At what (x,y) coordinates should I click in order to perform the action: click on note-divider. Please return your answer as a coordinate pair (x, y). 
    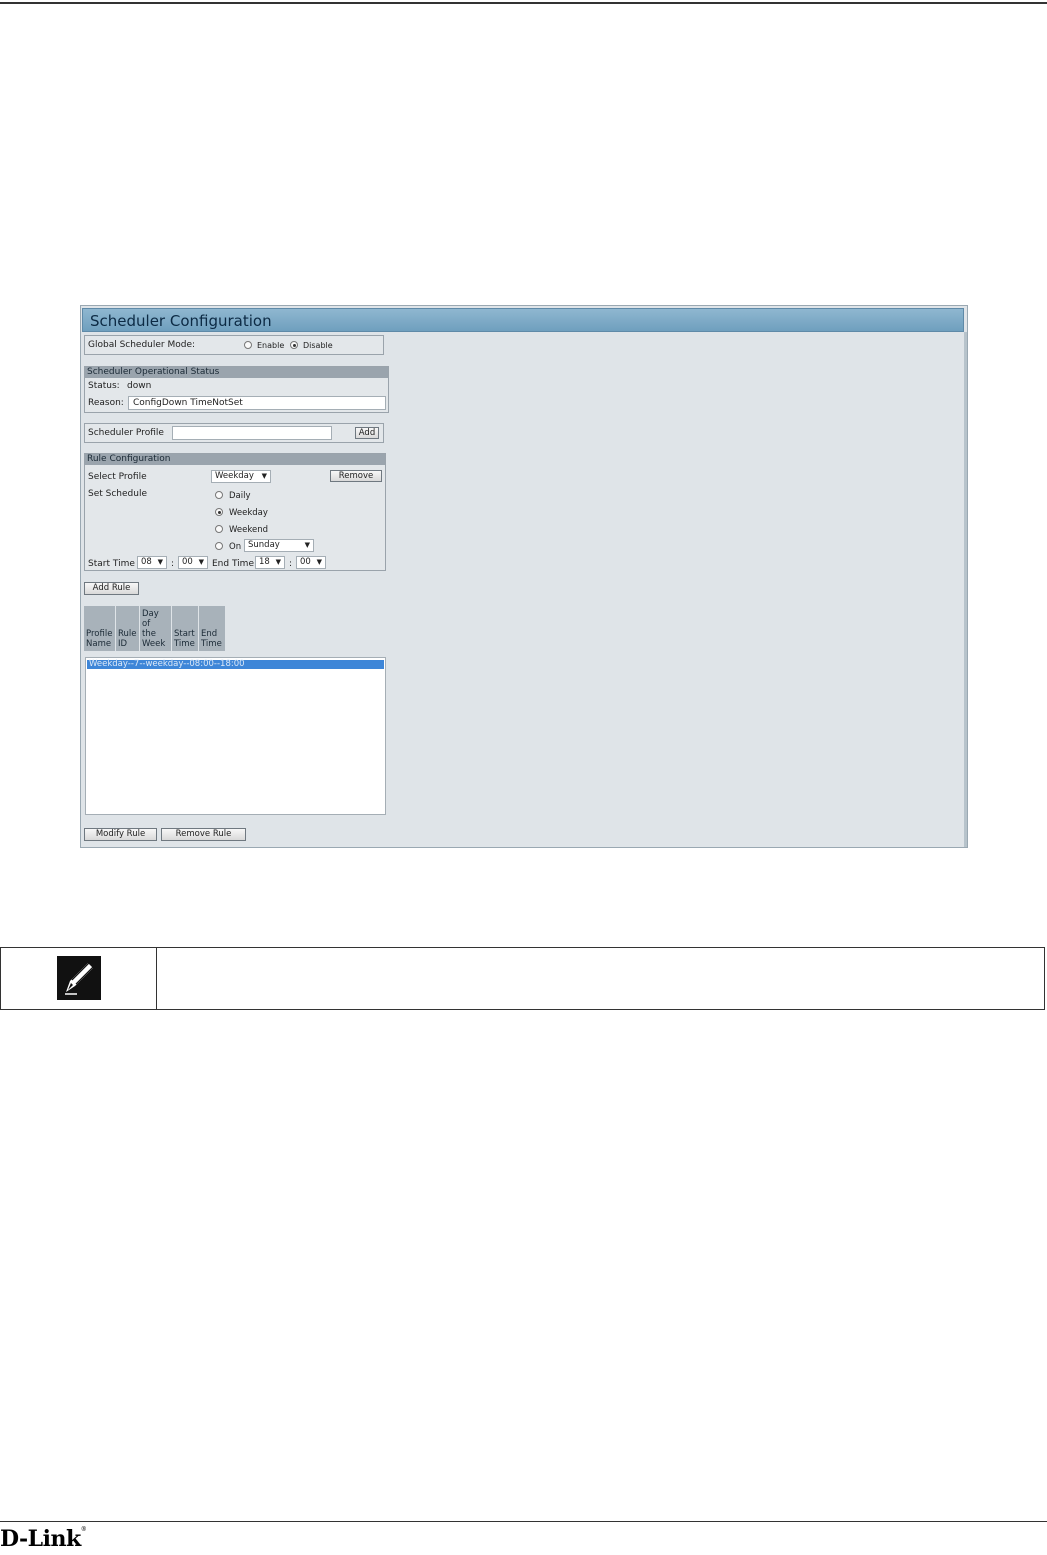
    Looking at the image, I should click on (156, 978).